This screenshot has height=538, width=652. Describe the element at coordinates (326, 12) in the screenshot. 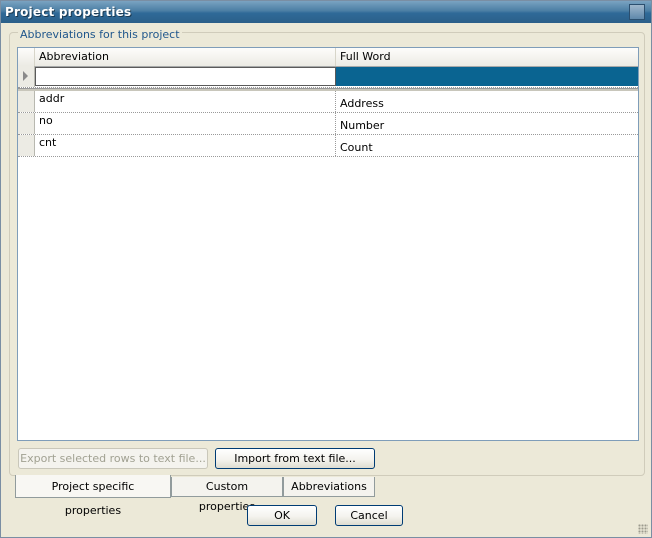

I see `title-bar: Project properties` at that location.